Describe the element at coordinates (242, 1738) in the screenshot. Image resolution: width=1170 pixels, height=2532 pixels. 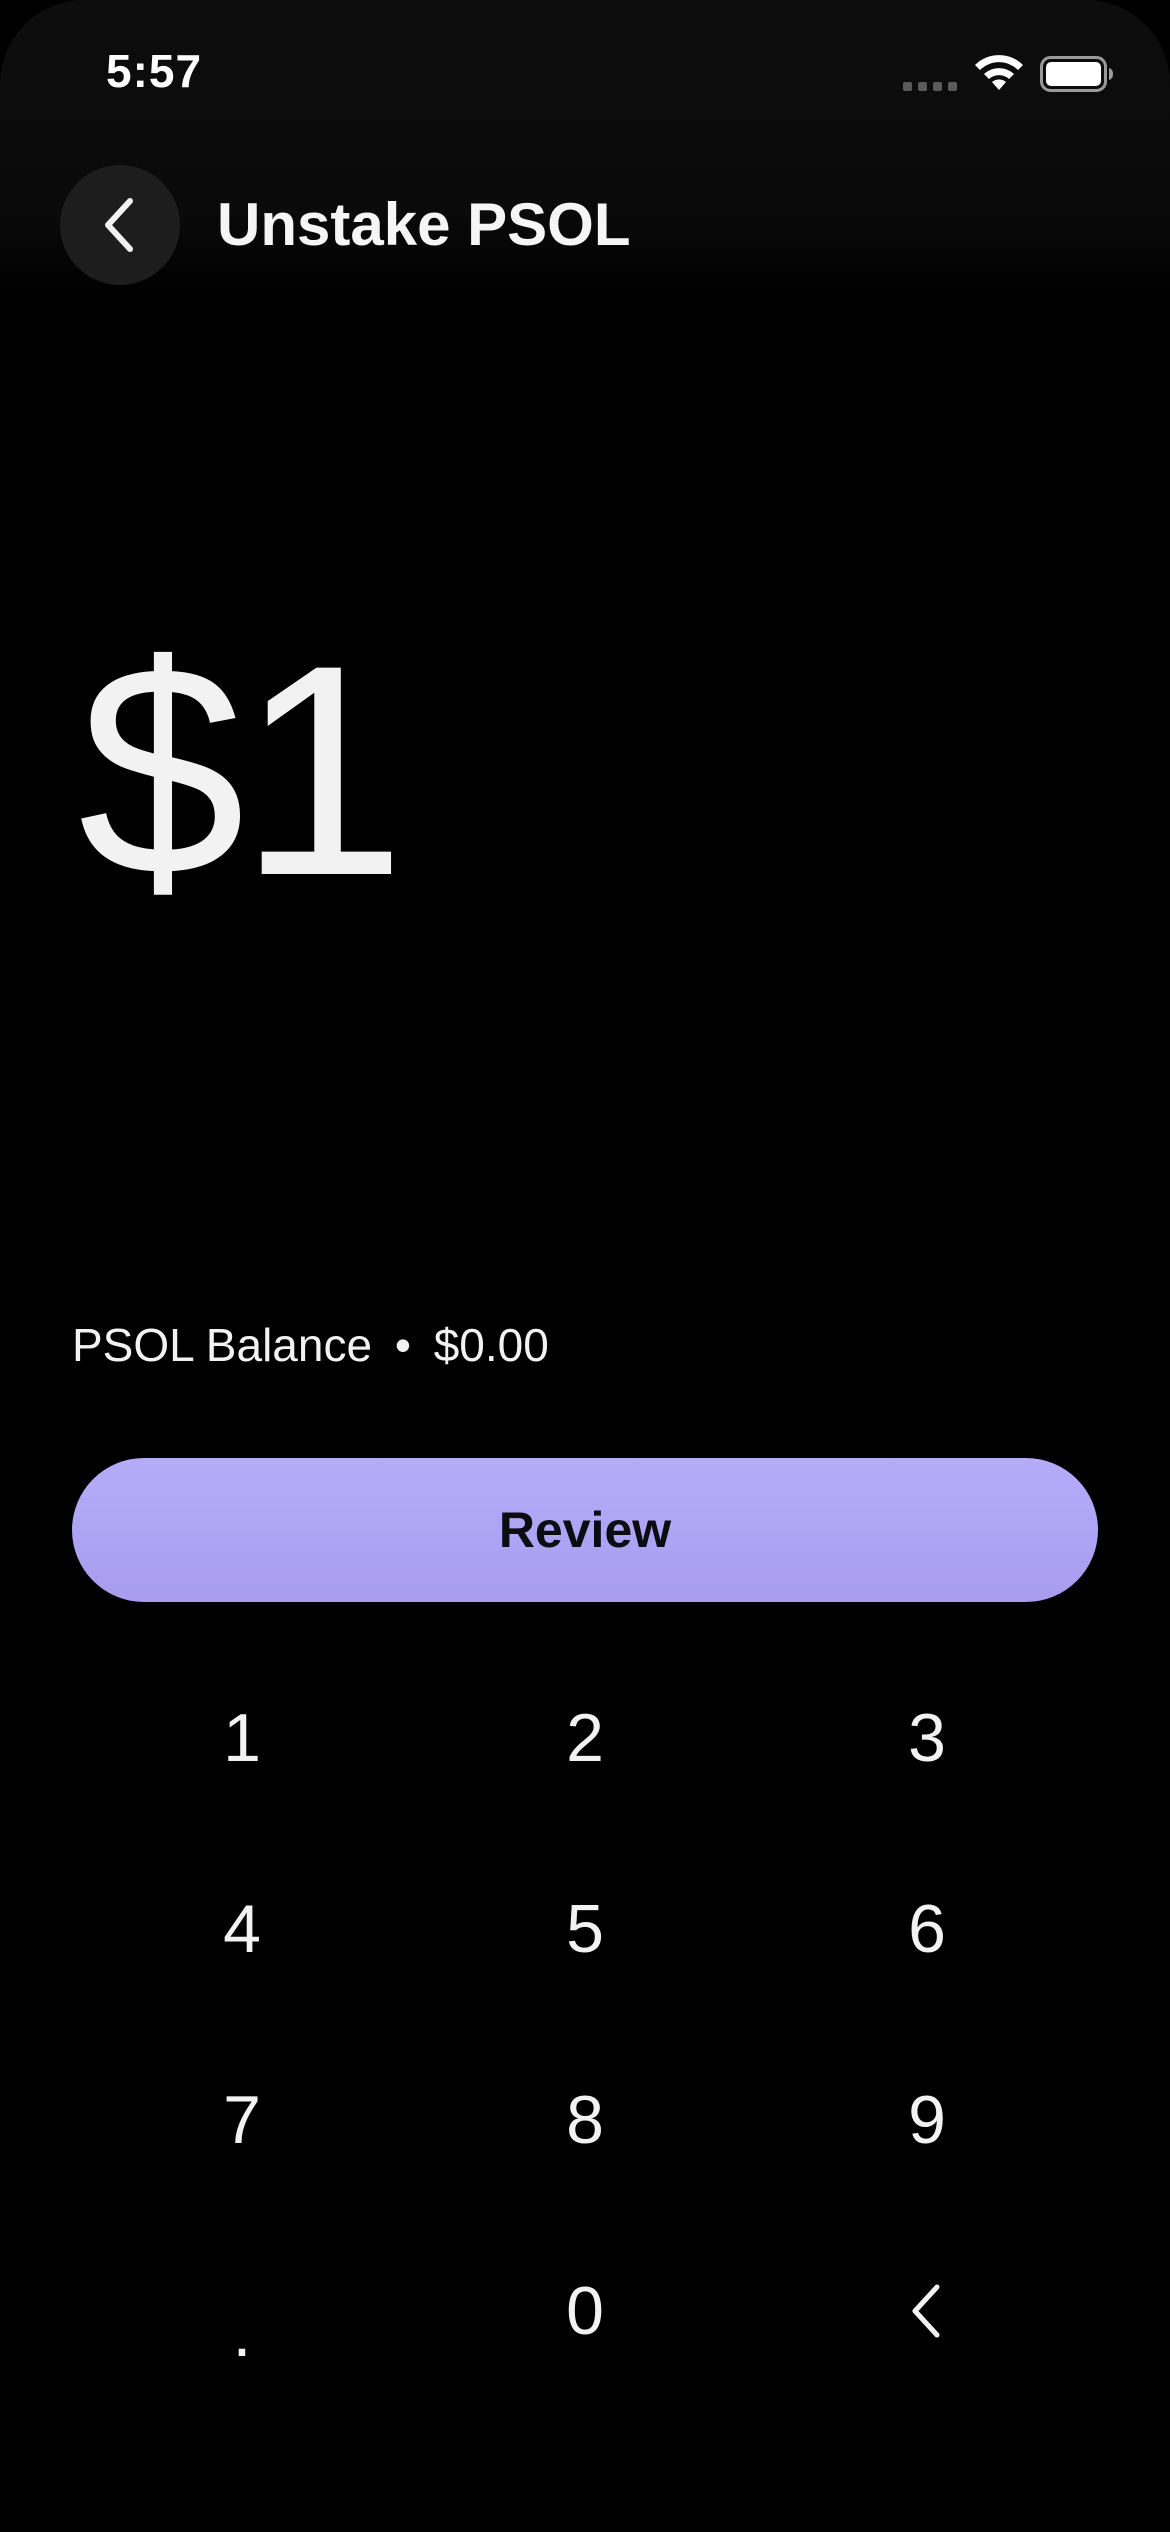
I see `key-1: 1` at that location.